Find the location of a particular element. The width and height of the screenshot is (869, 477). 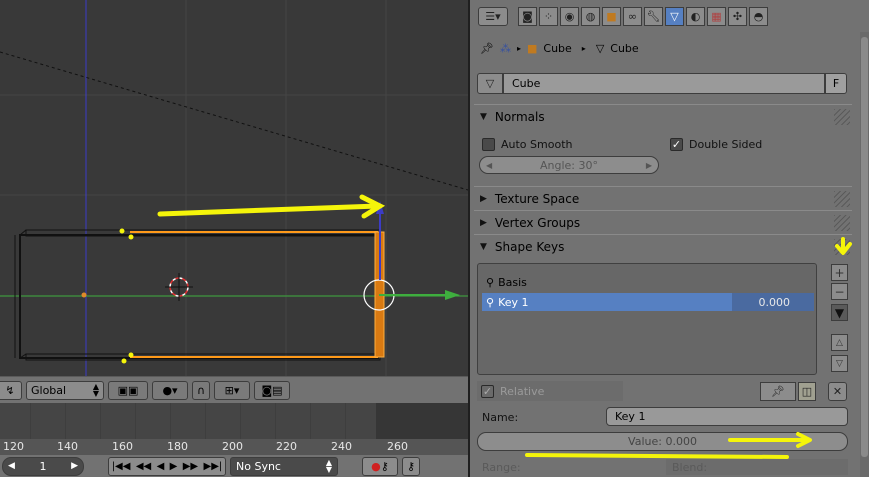

manipulator-toggle-button: ↯ is located at coordinates (11, 390).